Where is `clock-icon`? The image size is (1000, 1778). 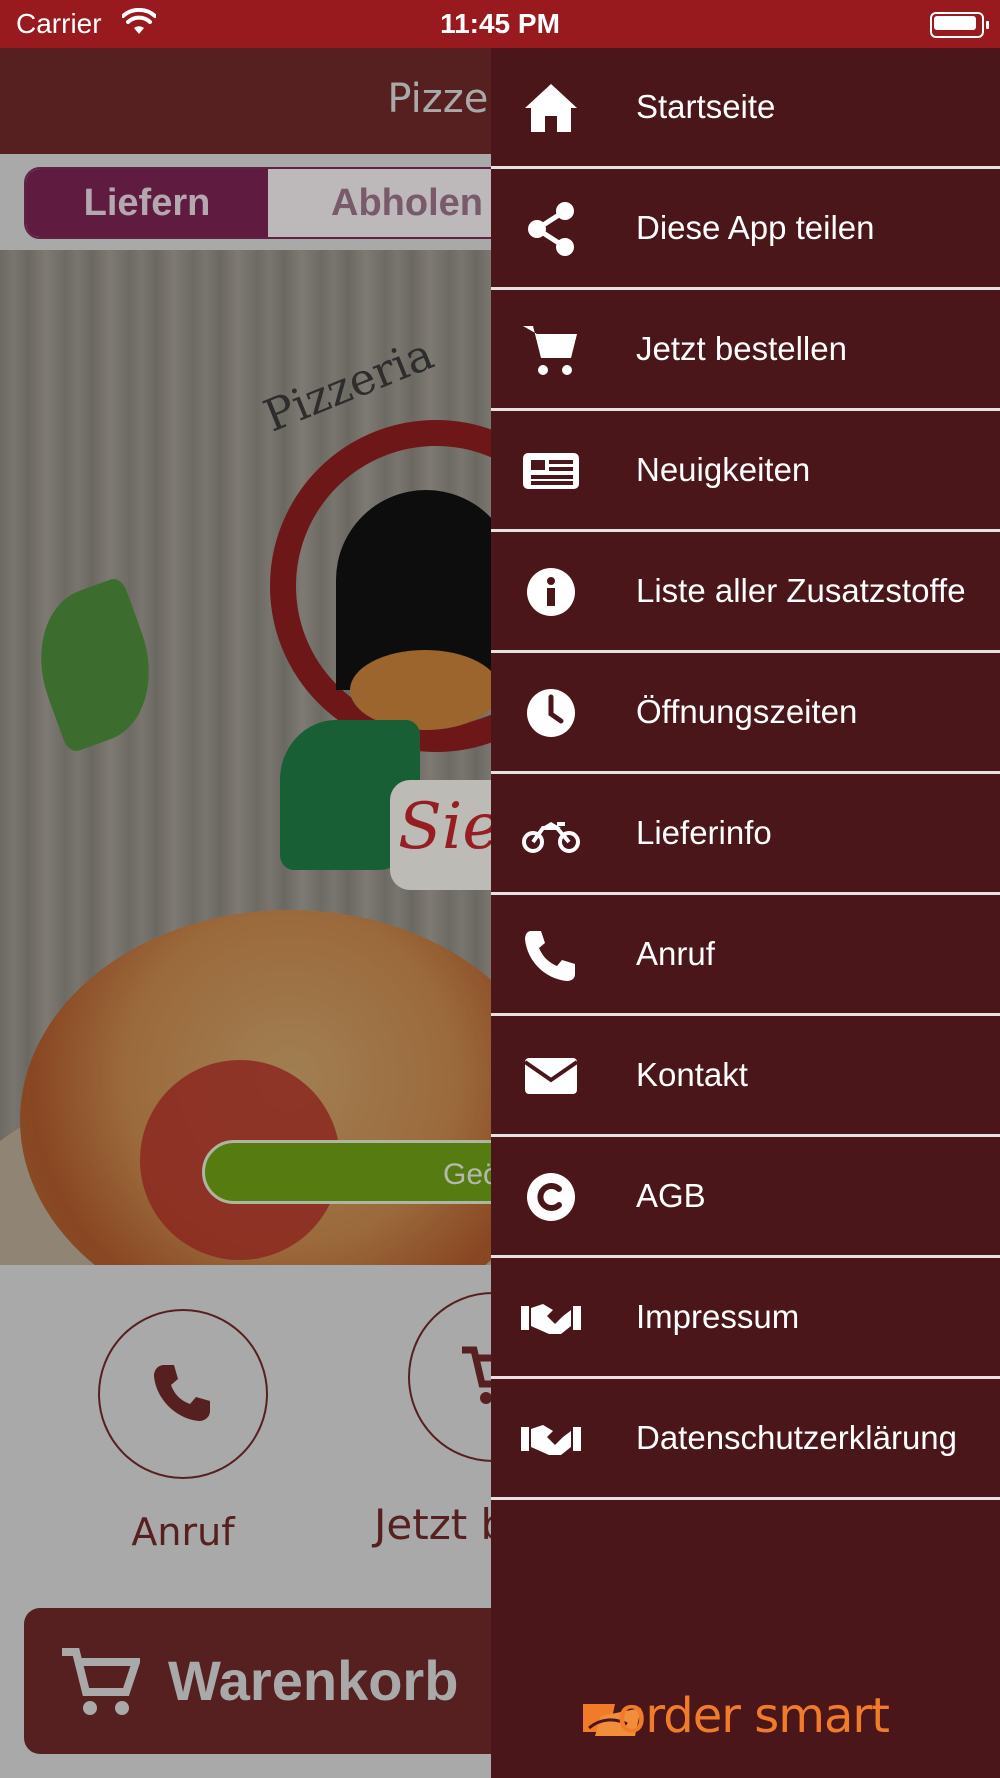
clock-icon is located at coordinates (551, 713).